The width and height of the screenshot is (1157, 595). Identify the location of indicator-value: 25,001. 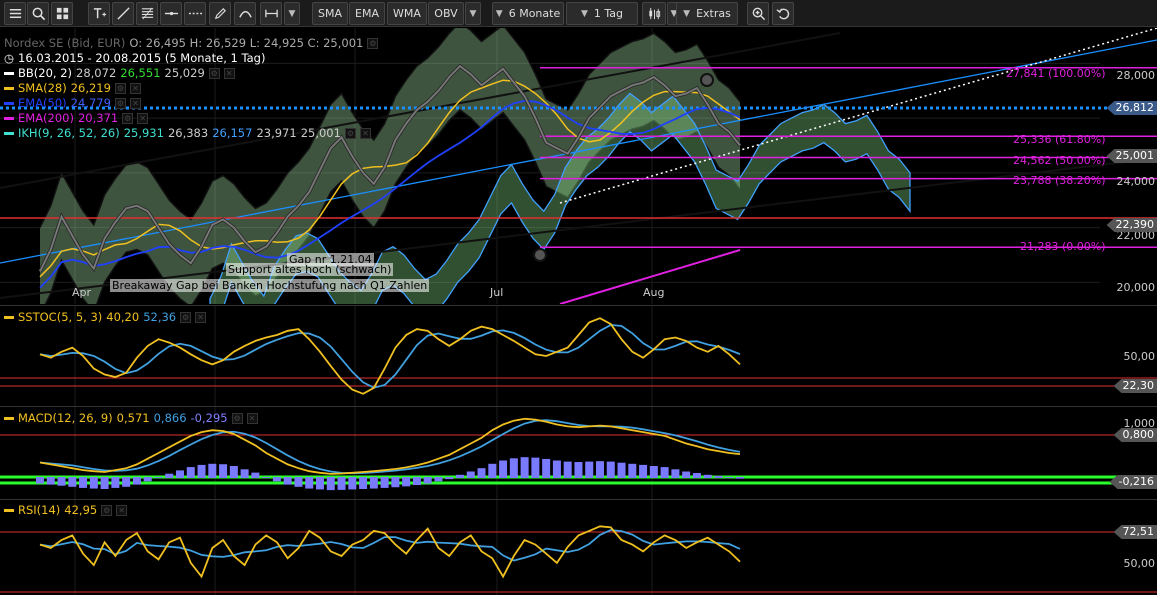
(320, 133).